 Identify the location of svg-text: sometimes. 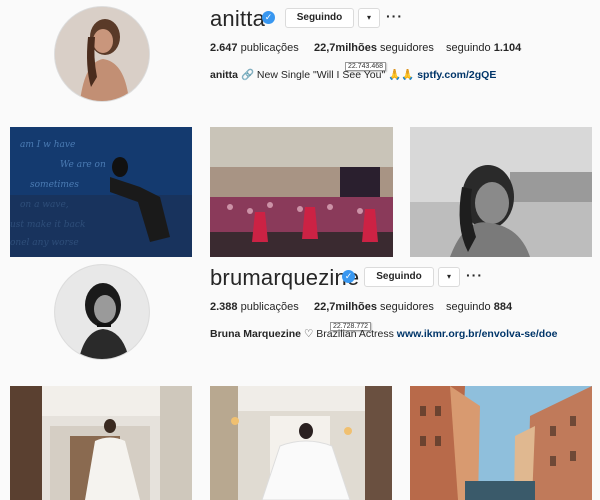
(54, 185).